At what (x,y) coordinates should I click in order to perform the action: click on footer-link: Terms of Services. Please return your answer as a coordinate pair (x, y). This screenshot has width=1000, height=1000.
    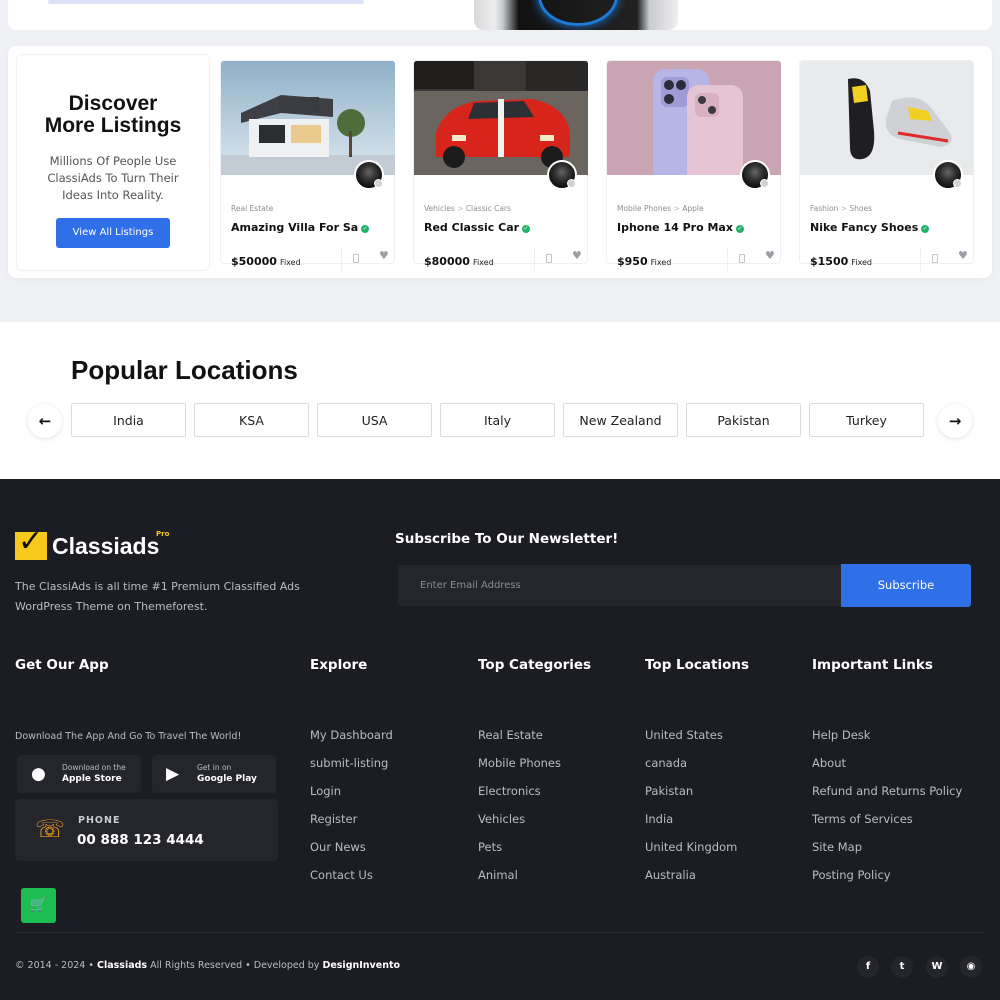
    Looking at the image, I should click on (887, 826).